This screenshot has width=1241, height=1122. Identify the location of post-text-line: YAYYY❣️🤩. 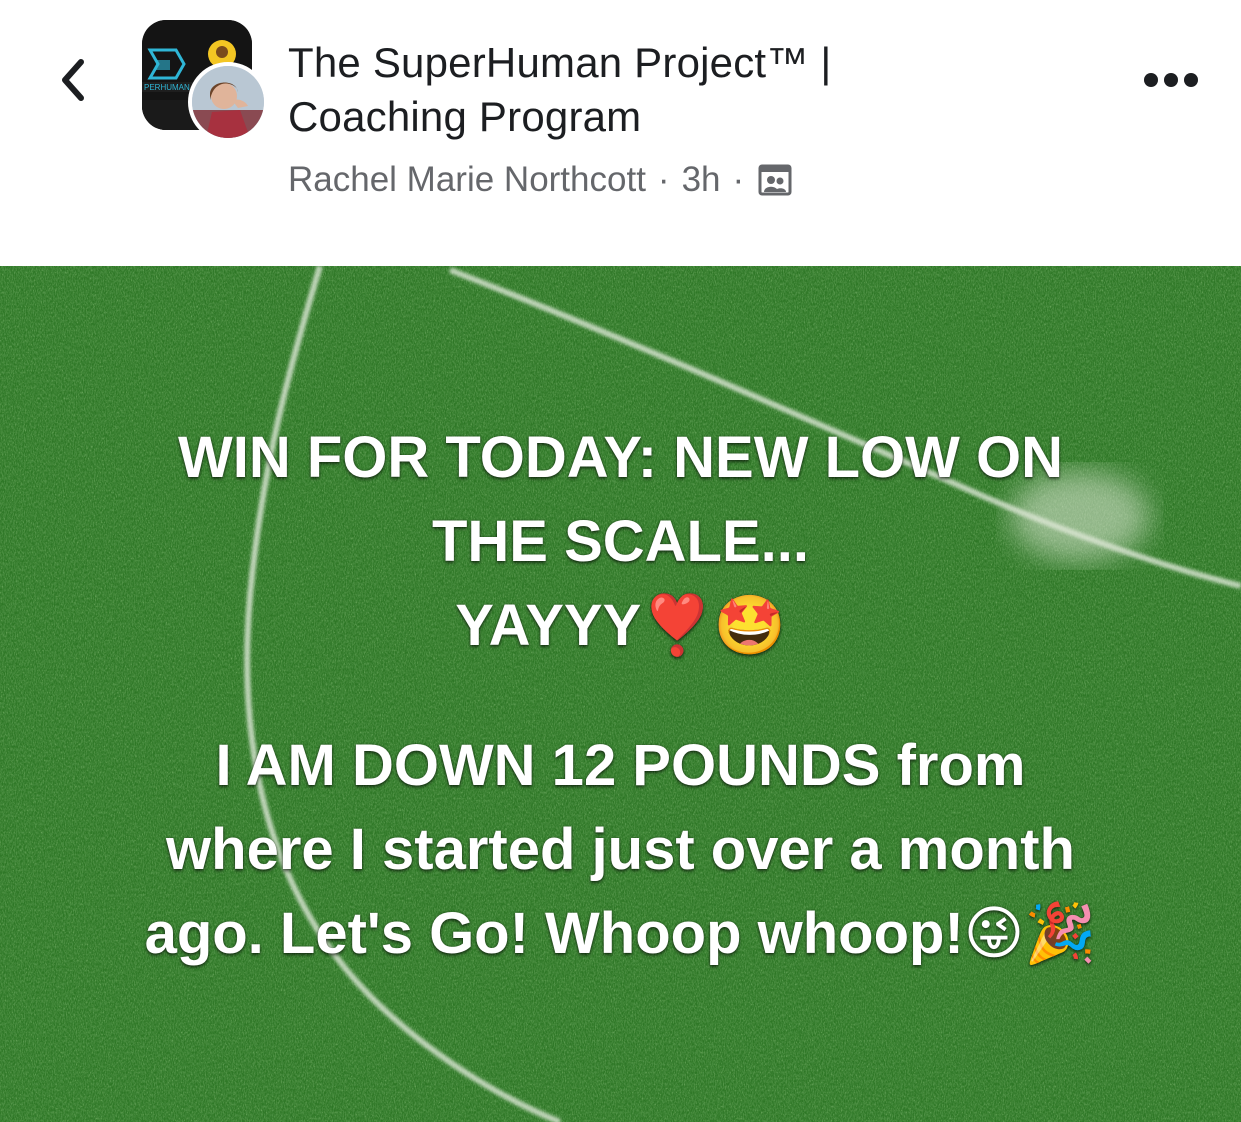
(620, 625).